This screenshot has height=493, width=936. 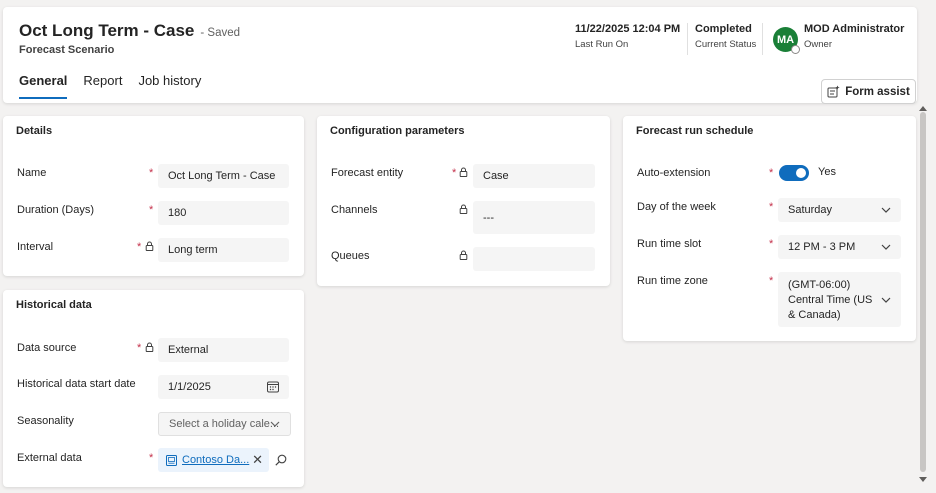 What do you see at coordinates (923, 292) in the screenshot?
I see `vertical-scrollbar` at bounding box center [923, 292].